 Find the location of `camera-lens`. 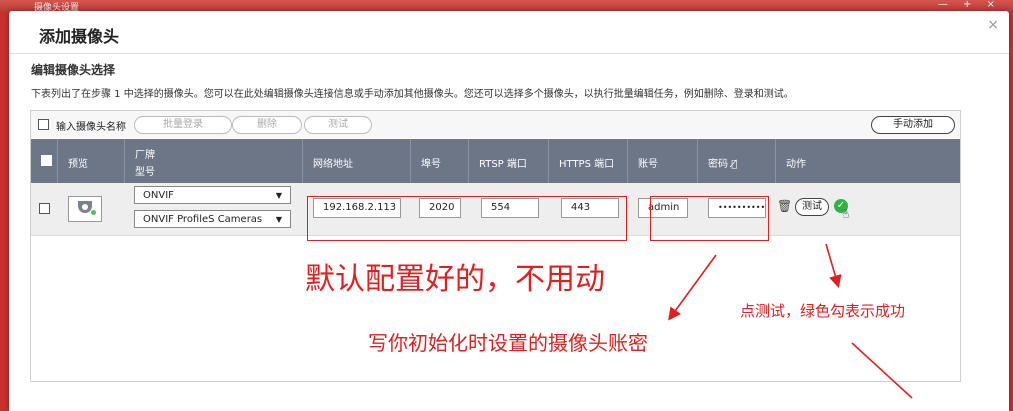

camera-lens is located at coordinates (85, 207).